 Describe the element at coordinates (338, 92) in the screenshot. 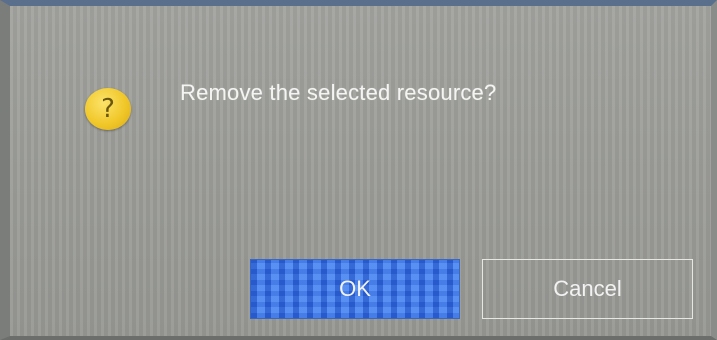

I see `dialog-message: Remove the selected resource?` at that location.